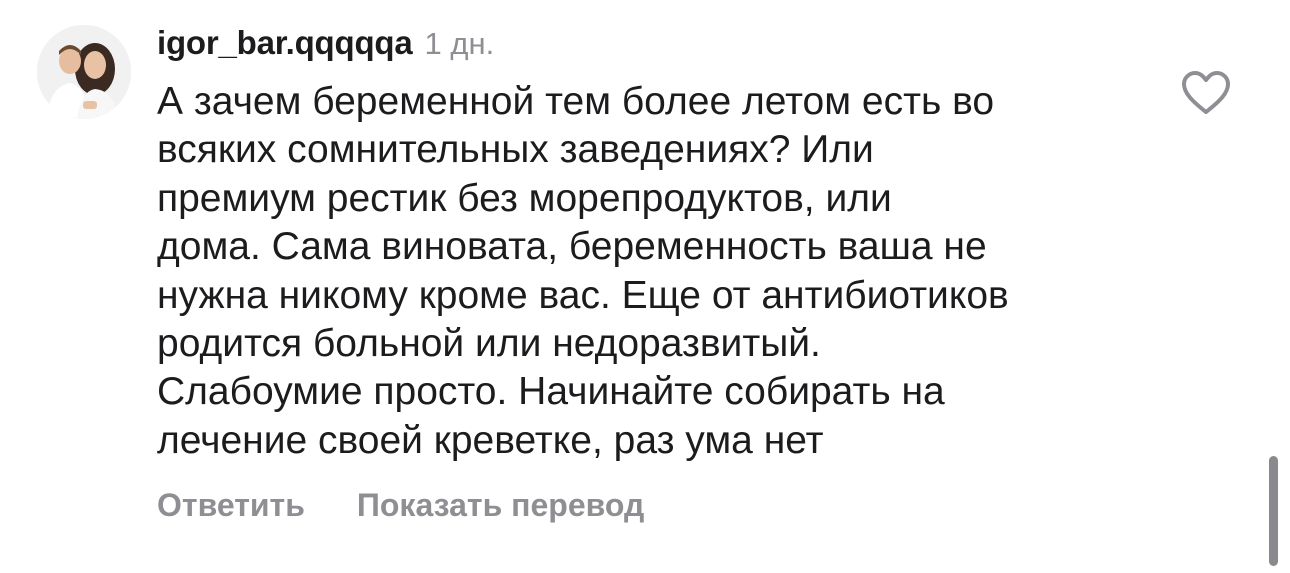  I want to click on avatar, so click(84, 72).